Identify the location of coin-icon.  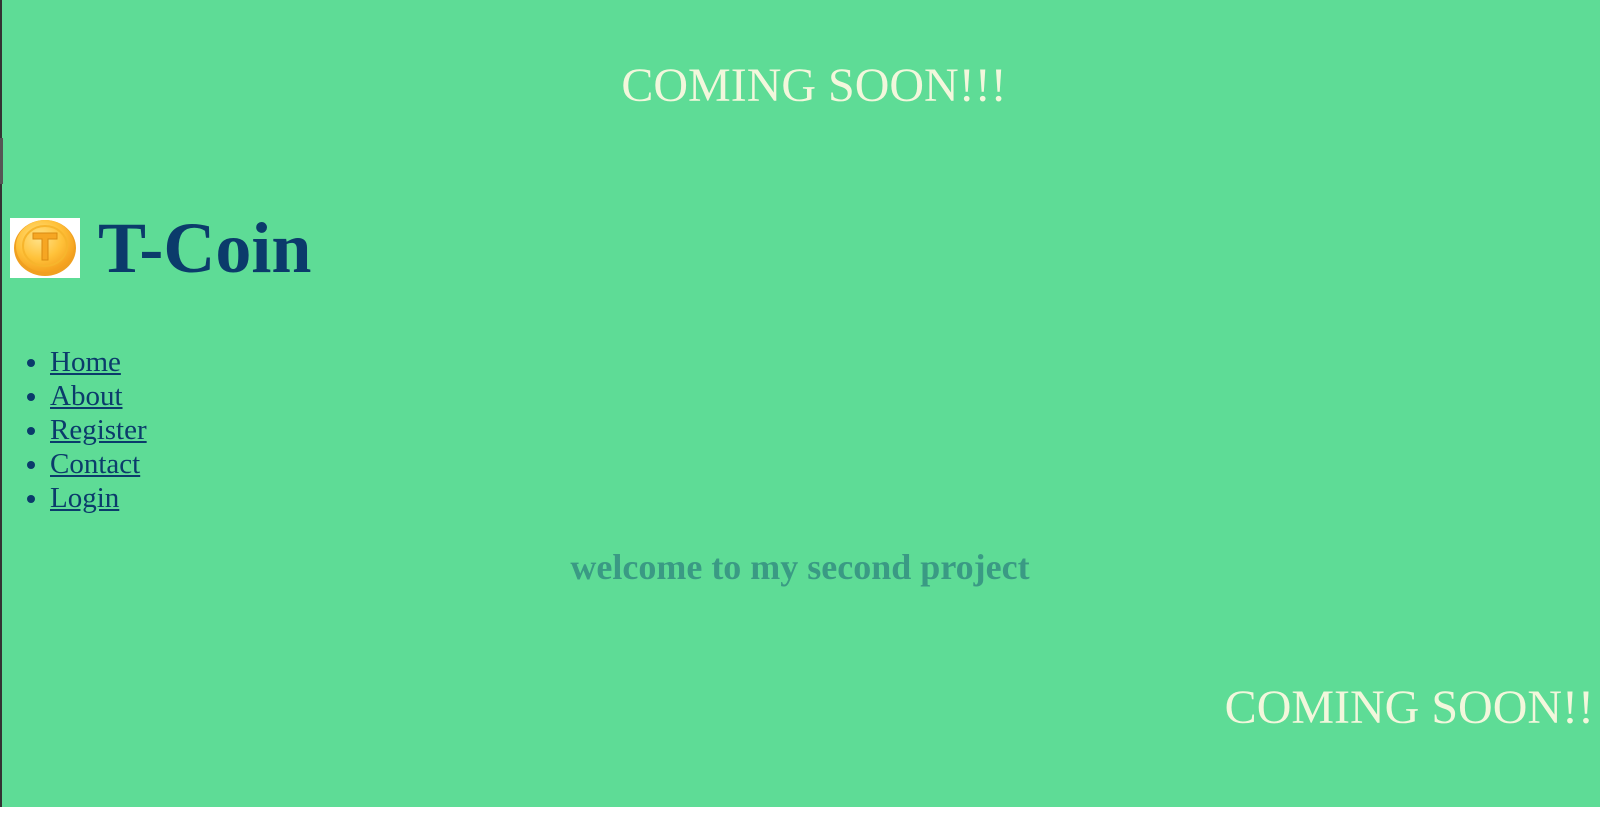
(45, 248).